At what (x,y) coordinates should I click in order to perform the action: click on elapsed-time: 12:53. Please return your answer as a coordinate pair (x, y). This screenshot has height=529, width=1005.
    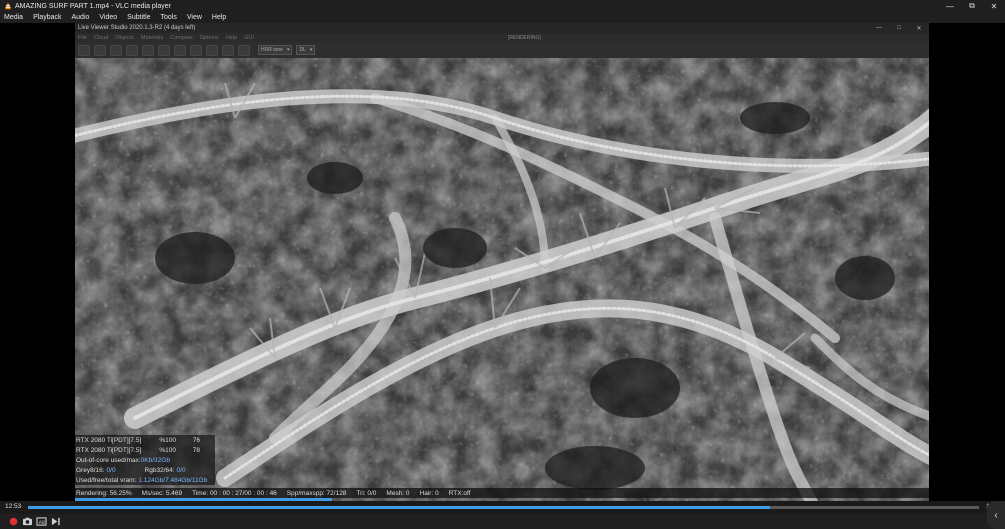
    Looking at the image, I should click on (13, 506).